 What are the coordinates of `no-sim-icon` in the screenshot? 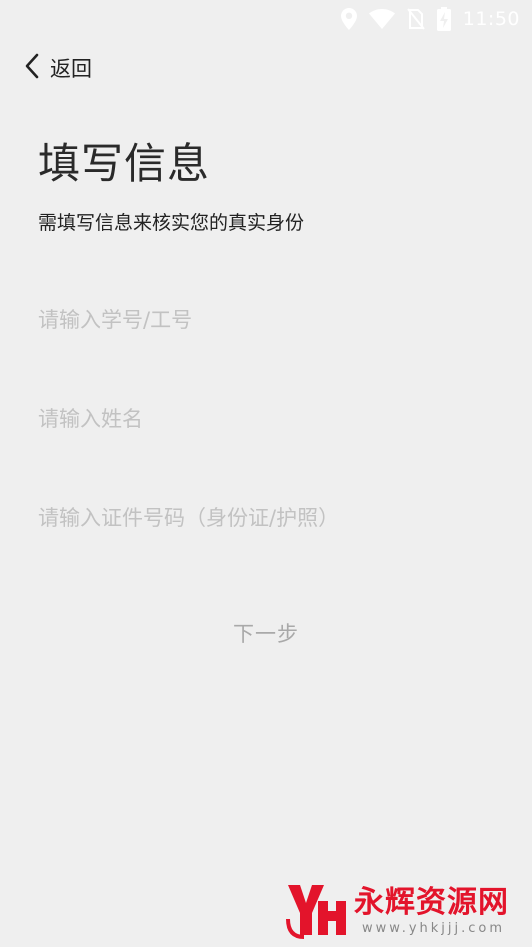 It's located at (415, 19).